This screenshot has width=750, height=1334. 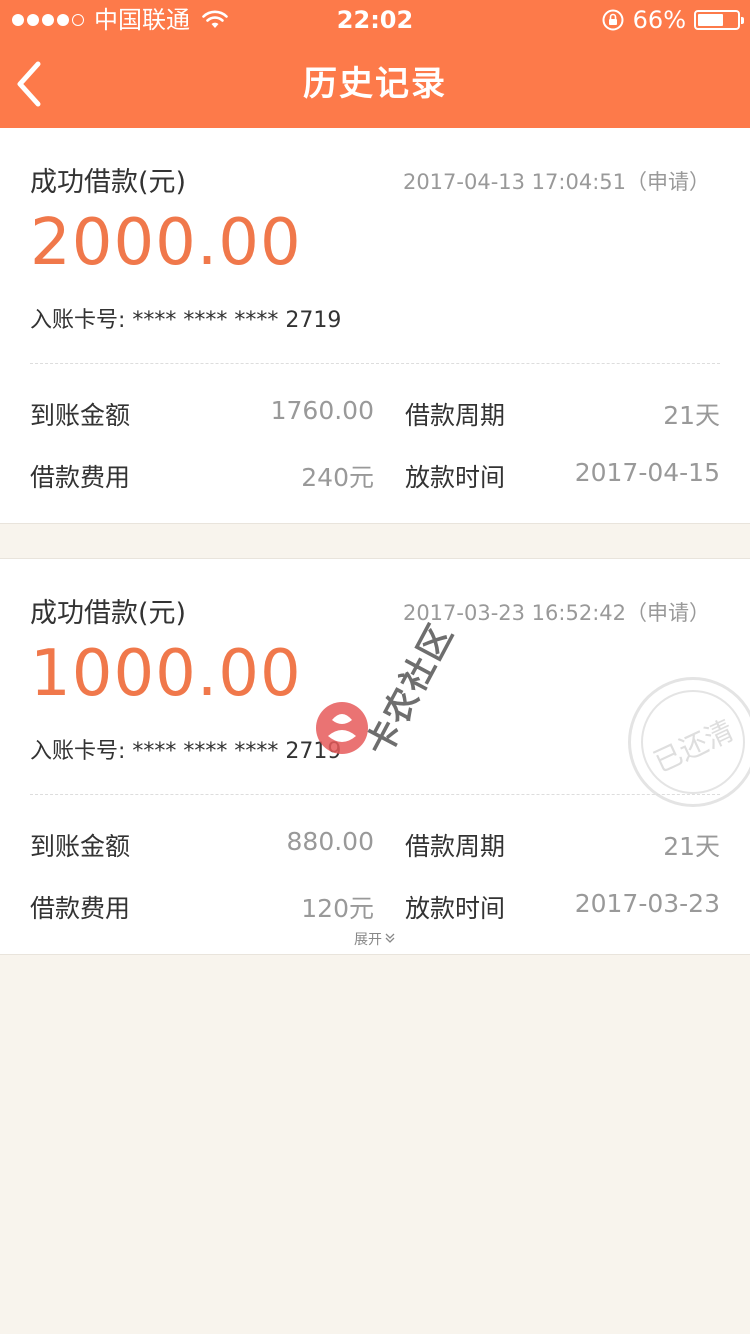 I want to click on loan-fee-value: 120元, so click(x=337, y=908).